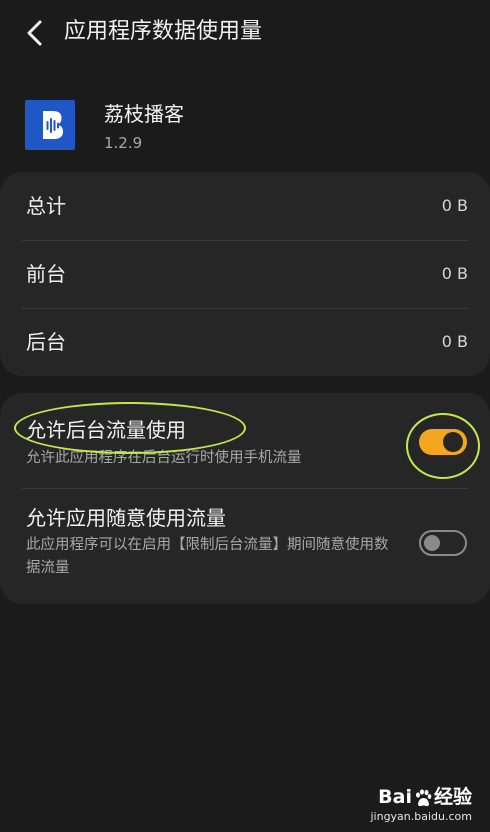 The width and height of the screenshot is (490, 832). What do you see at coordinates (245, 206) in the screenshot?
I see `usage-row-total: 总计 0 B` at bounding box center [245, 206].